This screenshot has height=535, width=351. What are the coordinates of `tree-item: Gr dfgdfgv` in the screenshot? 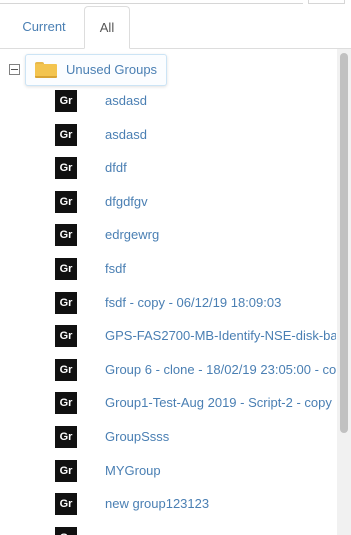 It's located at (168, 203).